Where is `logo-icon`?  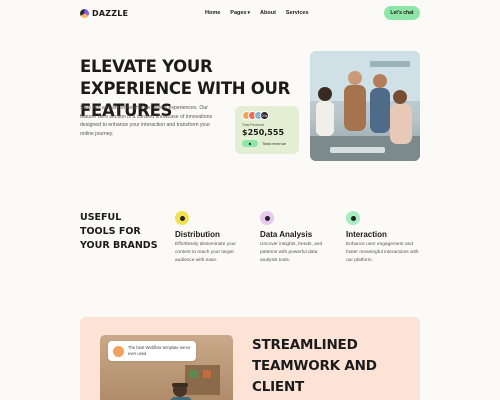 logo-icon is located at coordinates (84, 13).